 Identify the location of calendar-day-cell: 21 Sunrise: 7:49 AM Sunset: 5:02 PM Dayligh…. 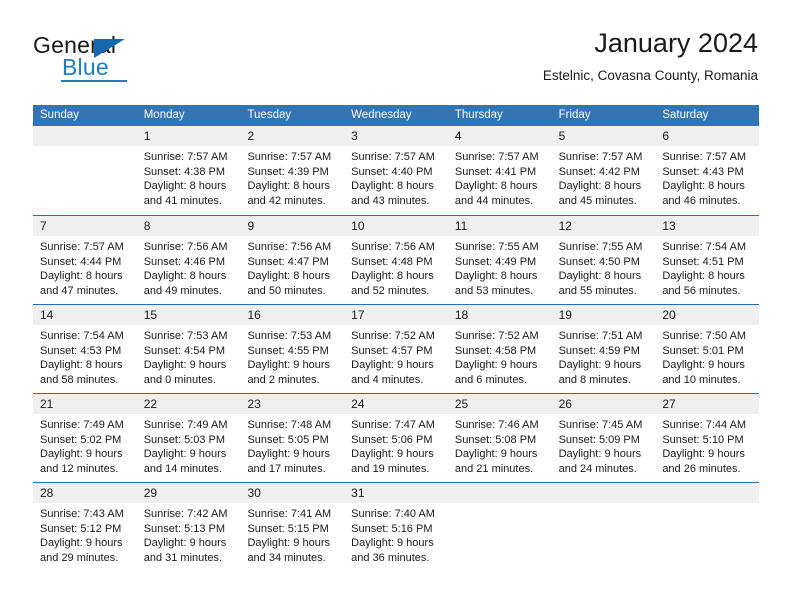
(85, 438).